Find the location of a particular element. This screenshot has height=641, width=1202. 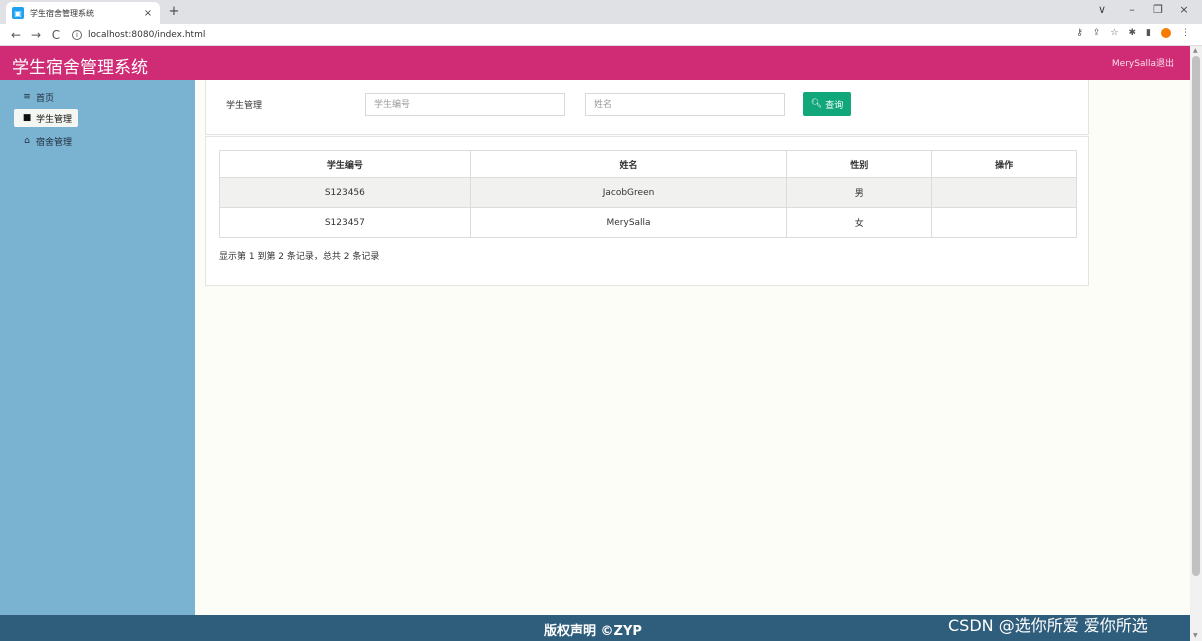

forward-icon: → is located at coordinates (36, 35).